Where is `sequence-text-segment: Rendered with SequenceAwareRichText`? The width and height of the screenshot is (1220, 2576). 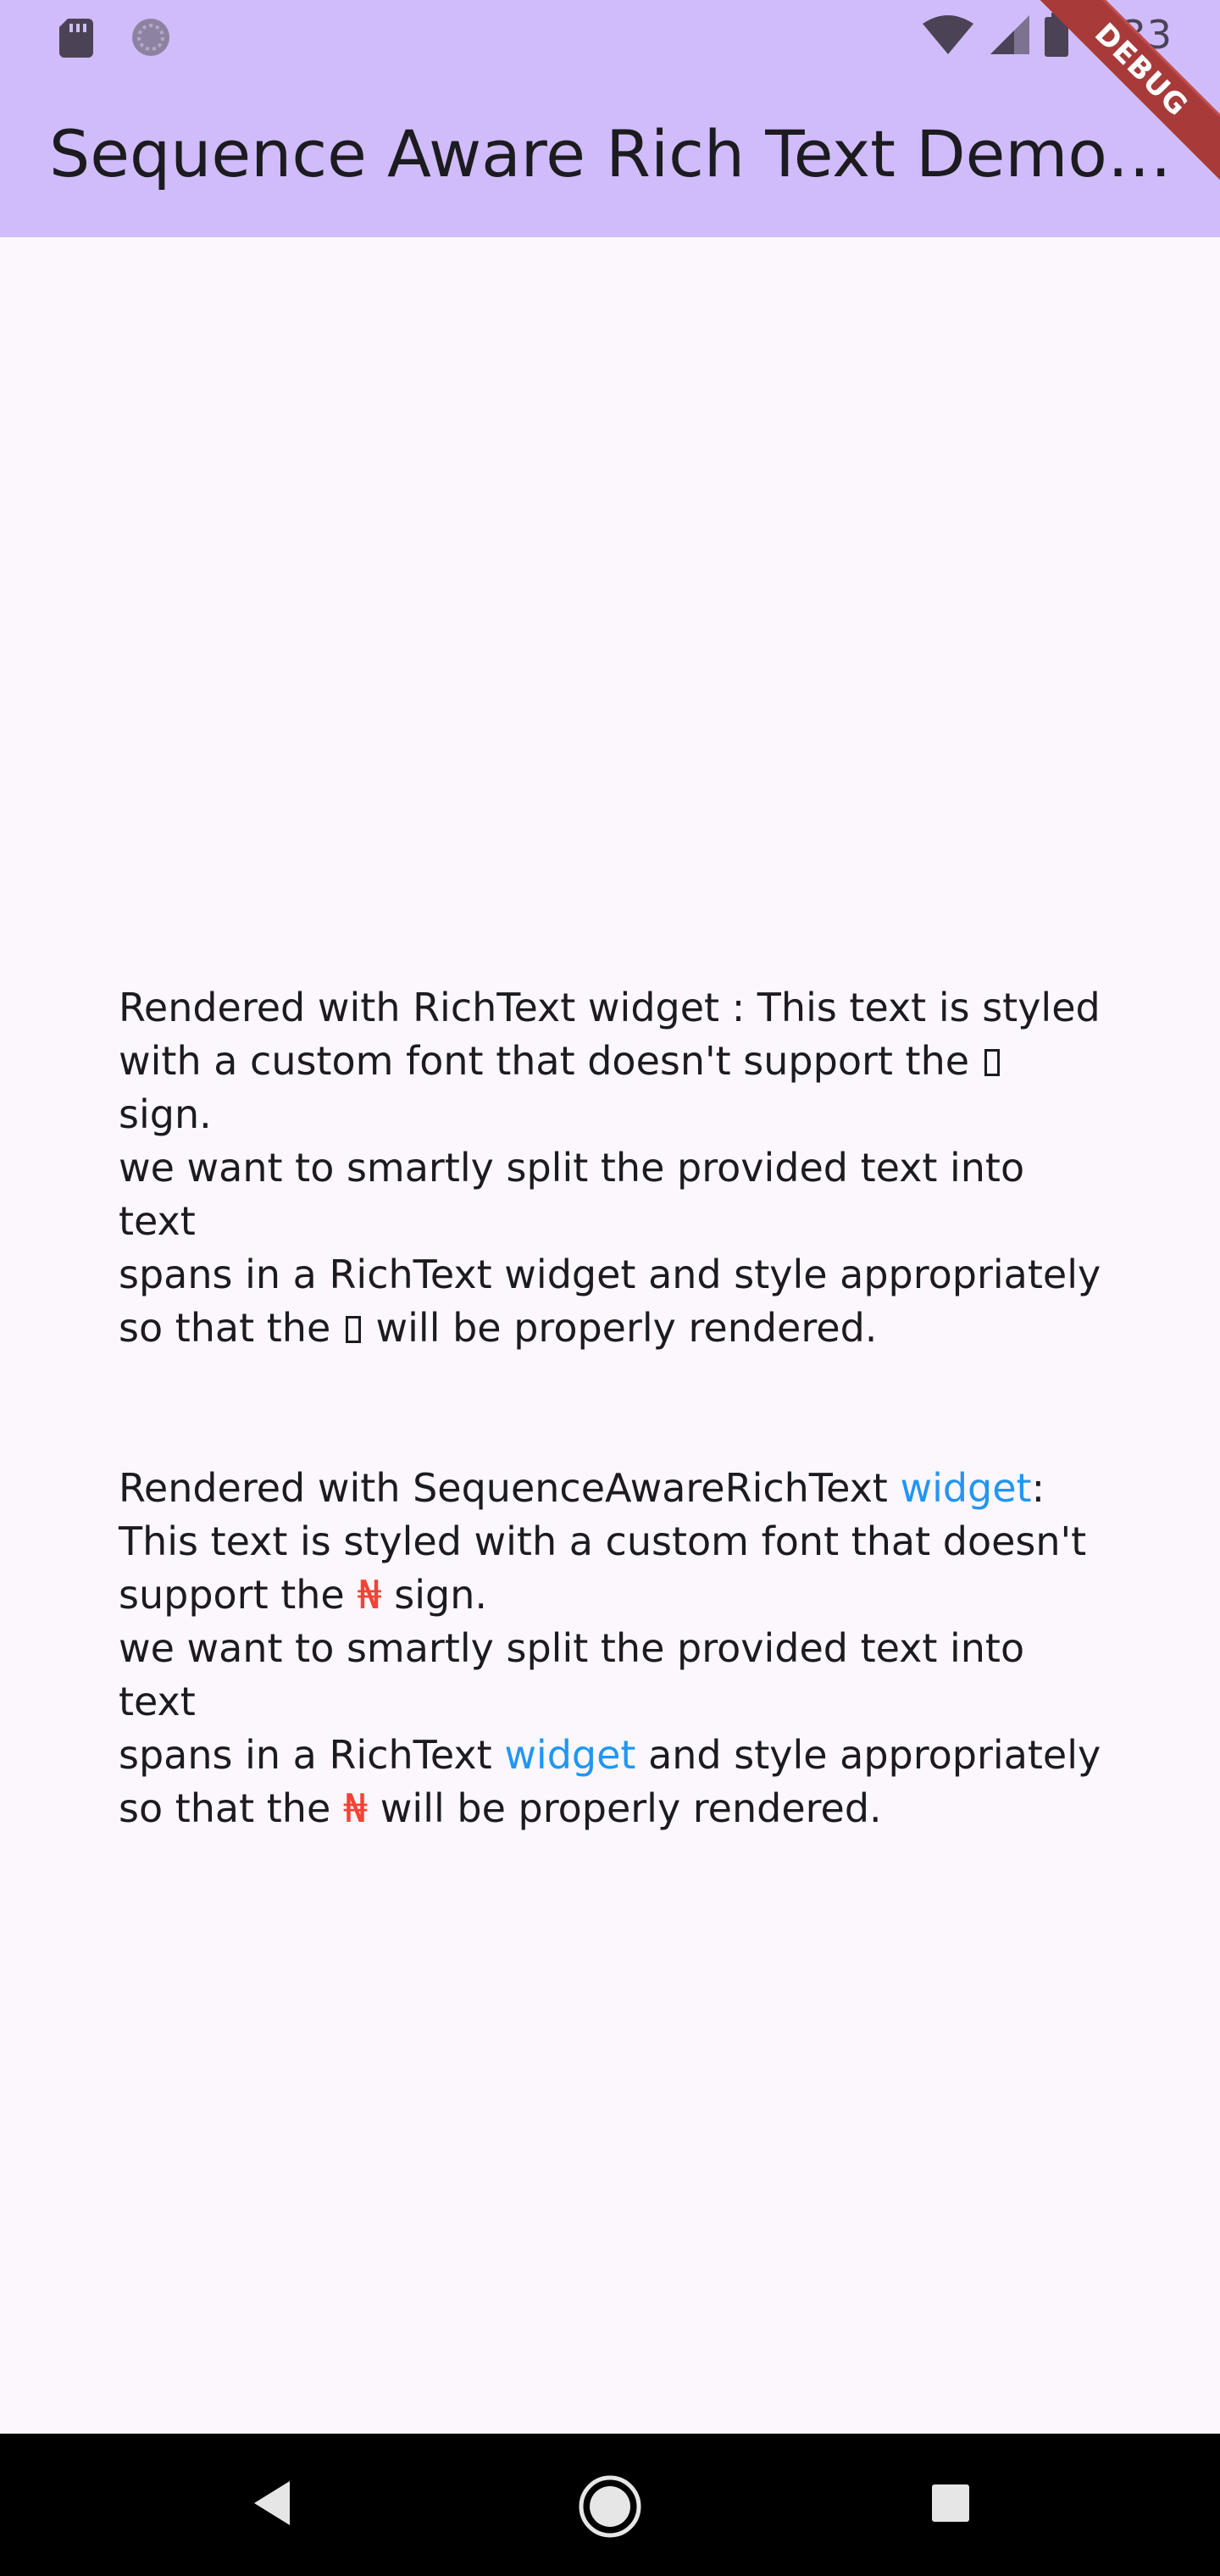 sequence-text-segment: Rendered with SequenceAwareRichText is located at coordinates (510, 1488).